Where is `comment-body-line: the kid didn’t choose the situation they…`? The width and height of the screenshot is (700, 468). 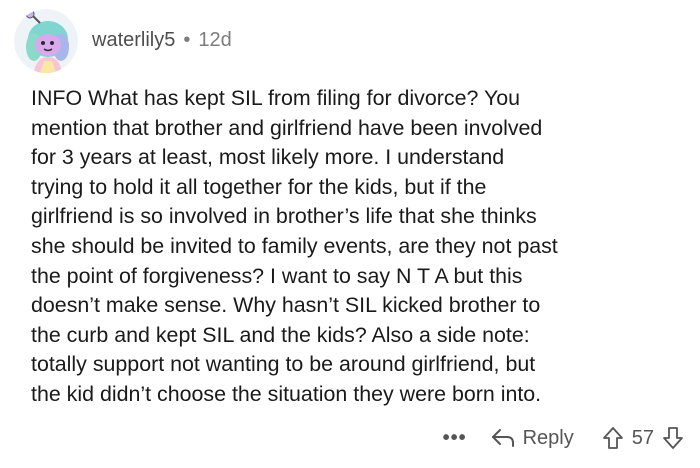
comment-body-line: the kid didn’t choose the situation they… is located at coordinates (286, 393).